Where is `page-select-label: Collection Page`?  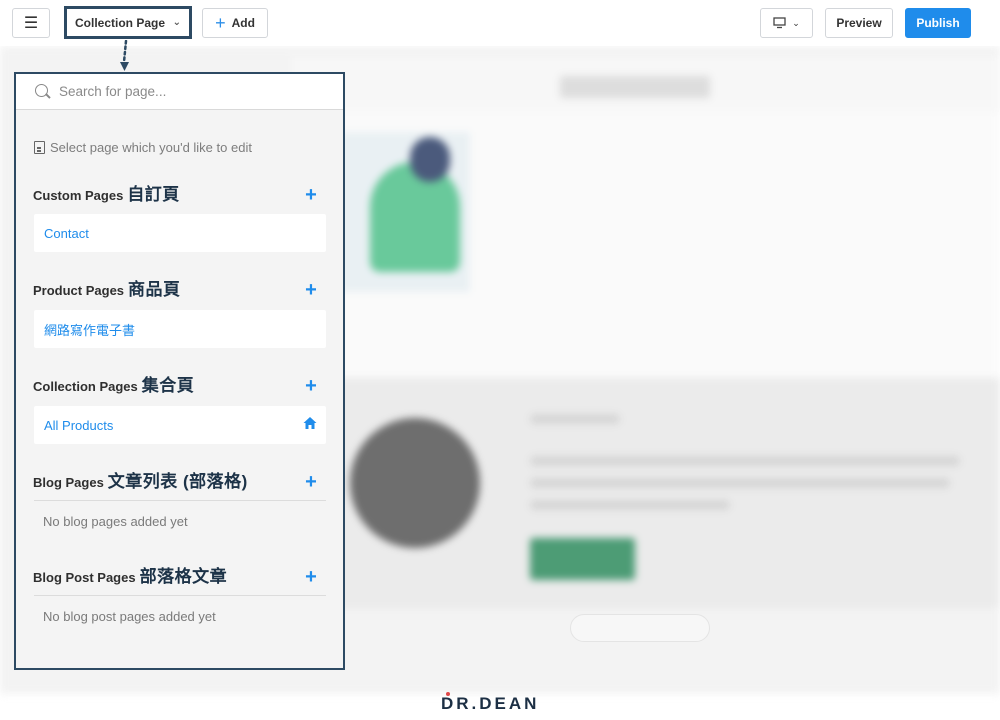 page-select-label: Collection Page is located at coordinates (120, 22).